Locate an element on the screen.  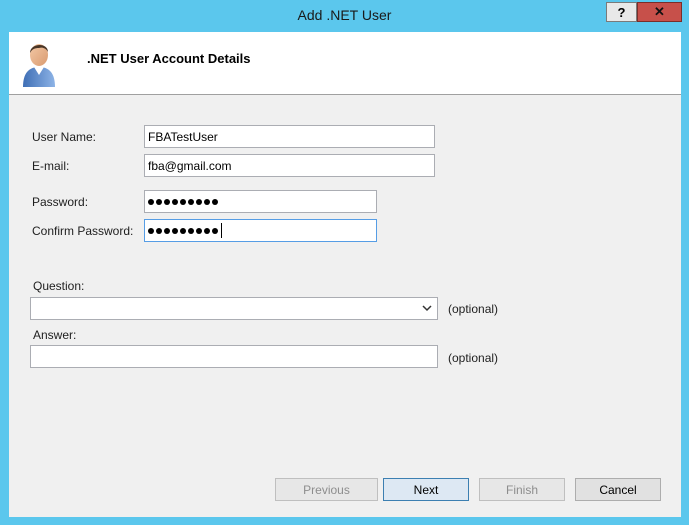
close-button: ✕ is located at coordinates (659, 12).